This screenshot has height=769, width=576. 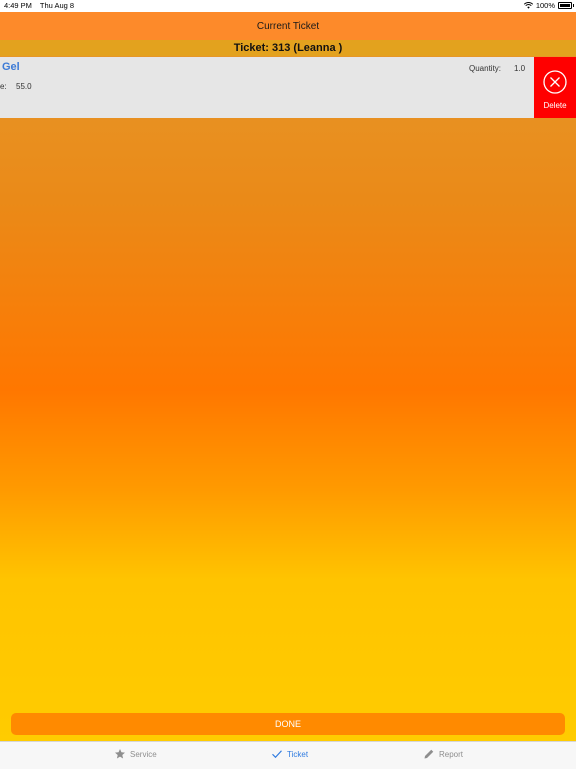 What do you see at coordinates (485, 68) in the screenshot?
I see `quantity-label: Quantity:` at bounding box center [485, 68].